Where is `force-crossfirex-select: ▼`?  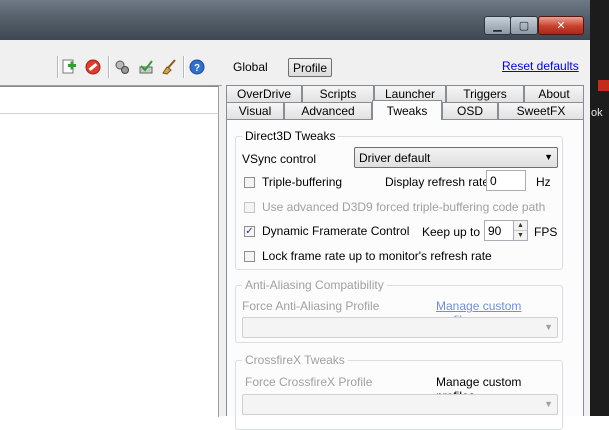
force-crossfirex-select: ▼ is located at coordinates (400, 404).